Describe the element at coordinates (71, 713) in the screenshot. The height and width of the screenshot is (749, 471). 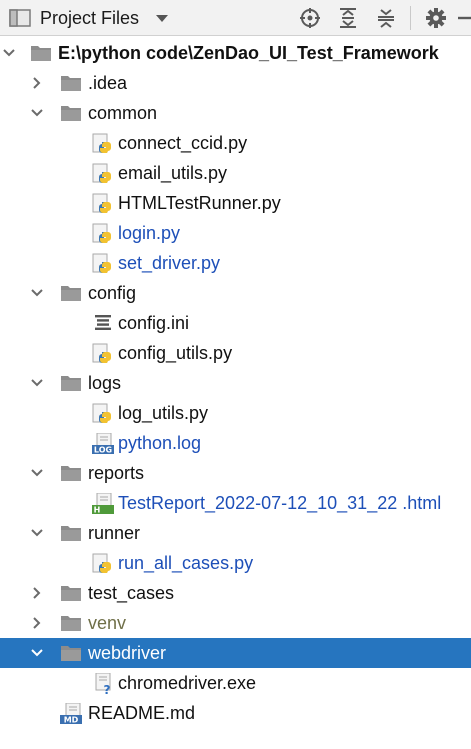
I see `markdown-file-icon: MD` at that location.